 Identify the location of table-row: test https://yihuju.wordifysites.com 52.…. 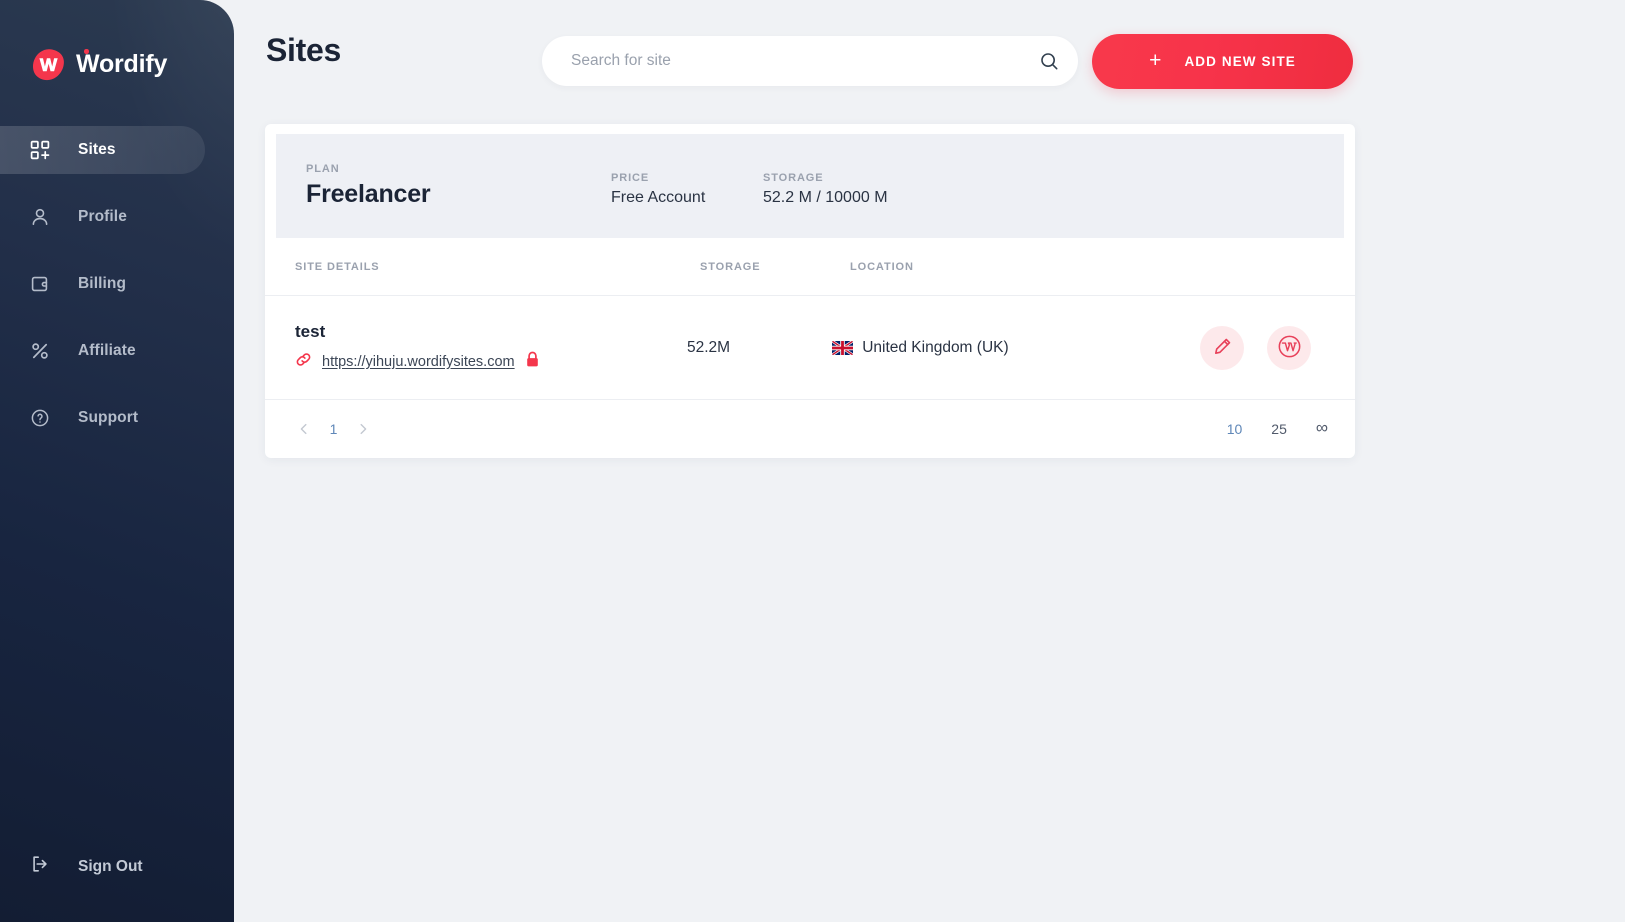
(810, 348).